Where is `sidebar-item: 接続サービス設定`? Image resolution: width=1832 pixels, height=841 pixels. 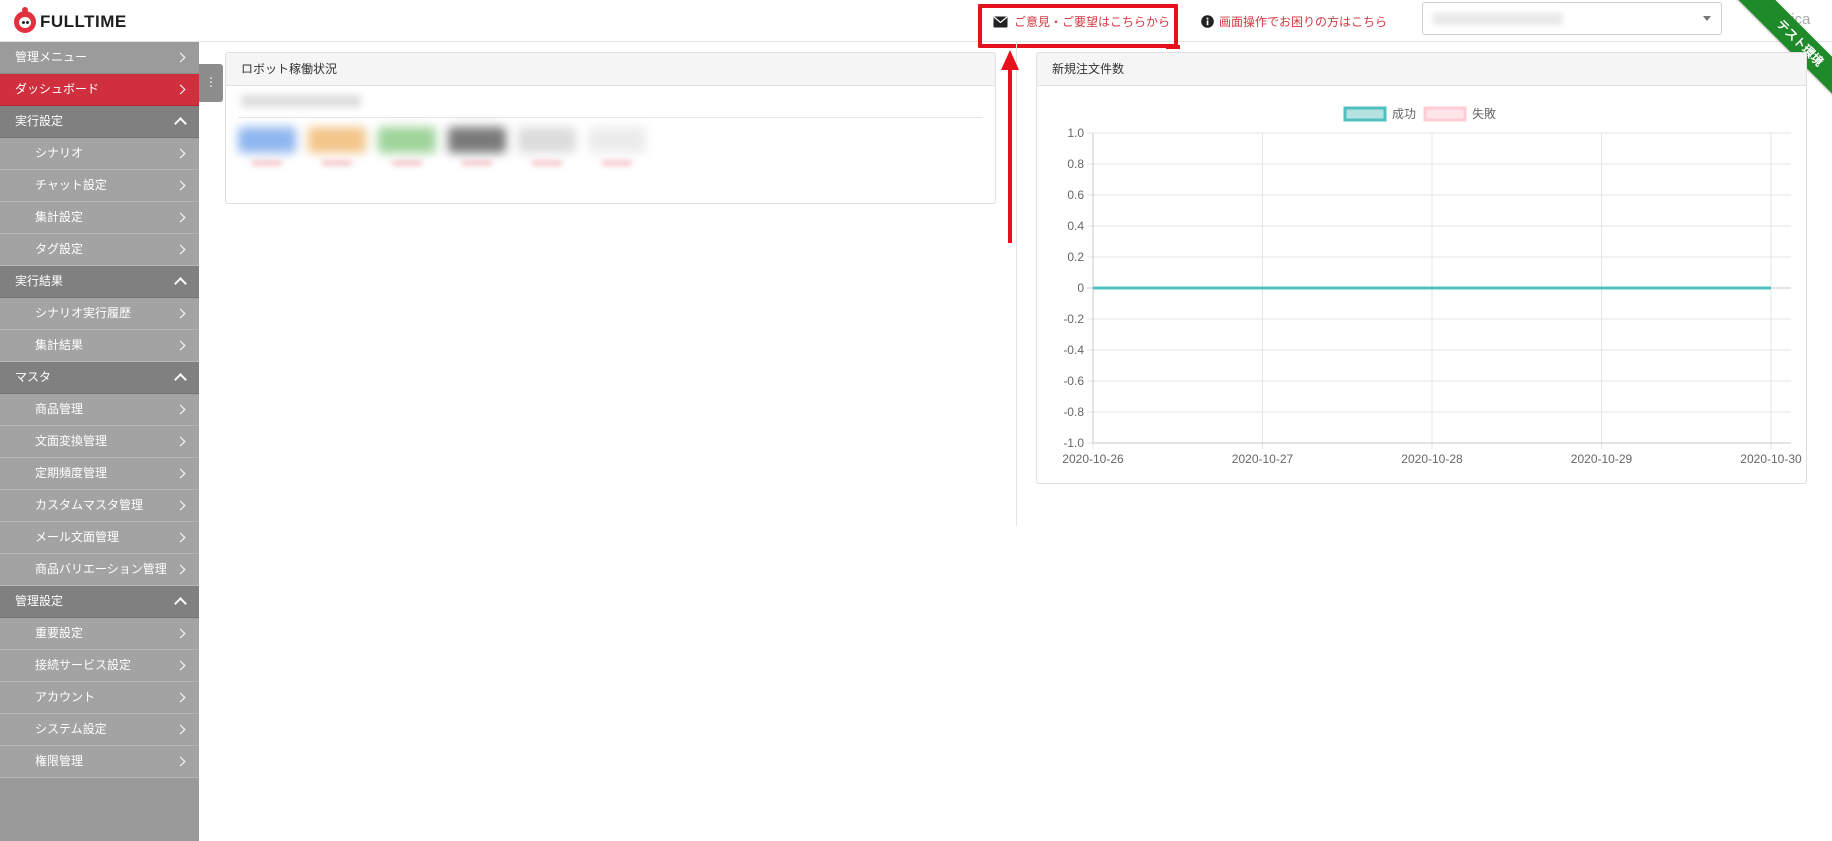
sidebar-item: 接続サービス設定 is located at coordinates (99, 666).